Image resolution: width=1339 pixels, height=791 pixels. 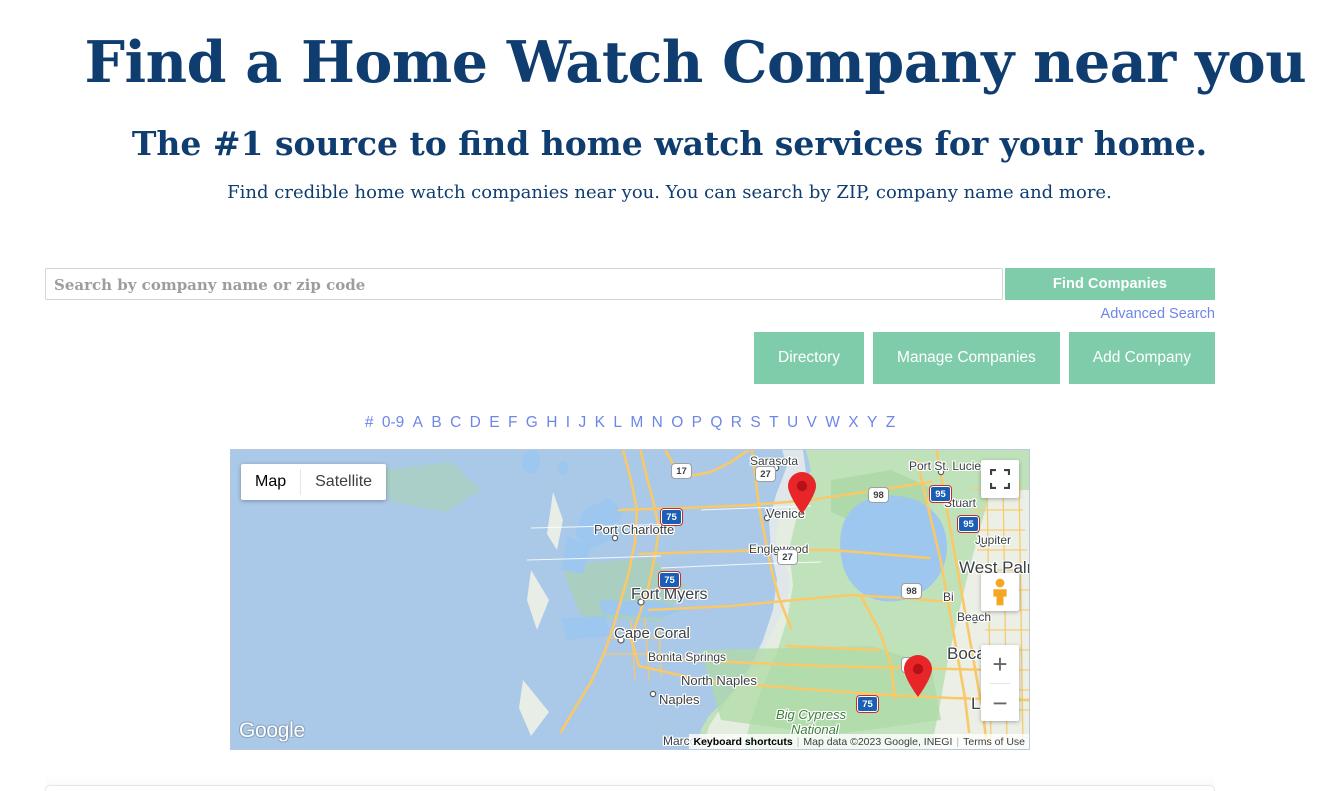 What do you see at coordinates (600, 422) in the screenshot?
I see `alphabet-link-k: K` at bounding box center [600, 422].